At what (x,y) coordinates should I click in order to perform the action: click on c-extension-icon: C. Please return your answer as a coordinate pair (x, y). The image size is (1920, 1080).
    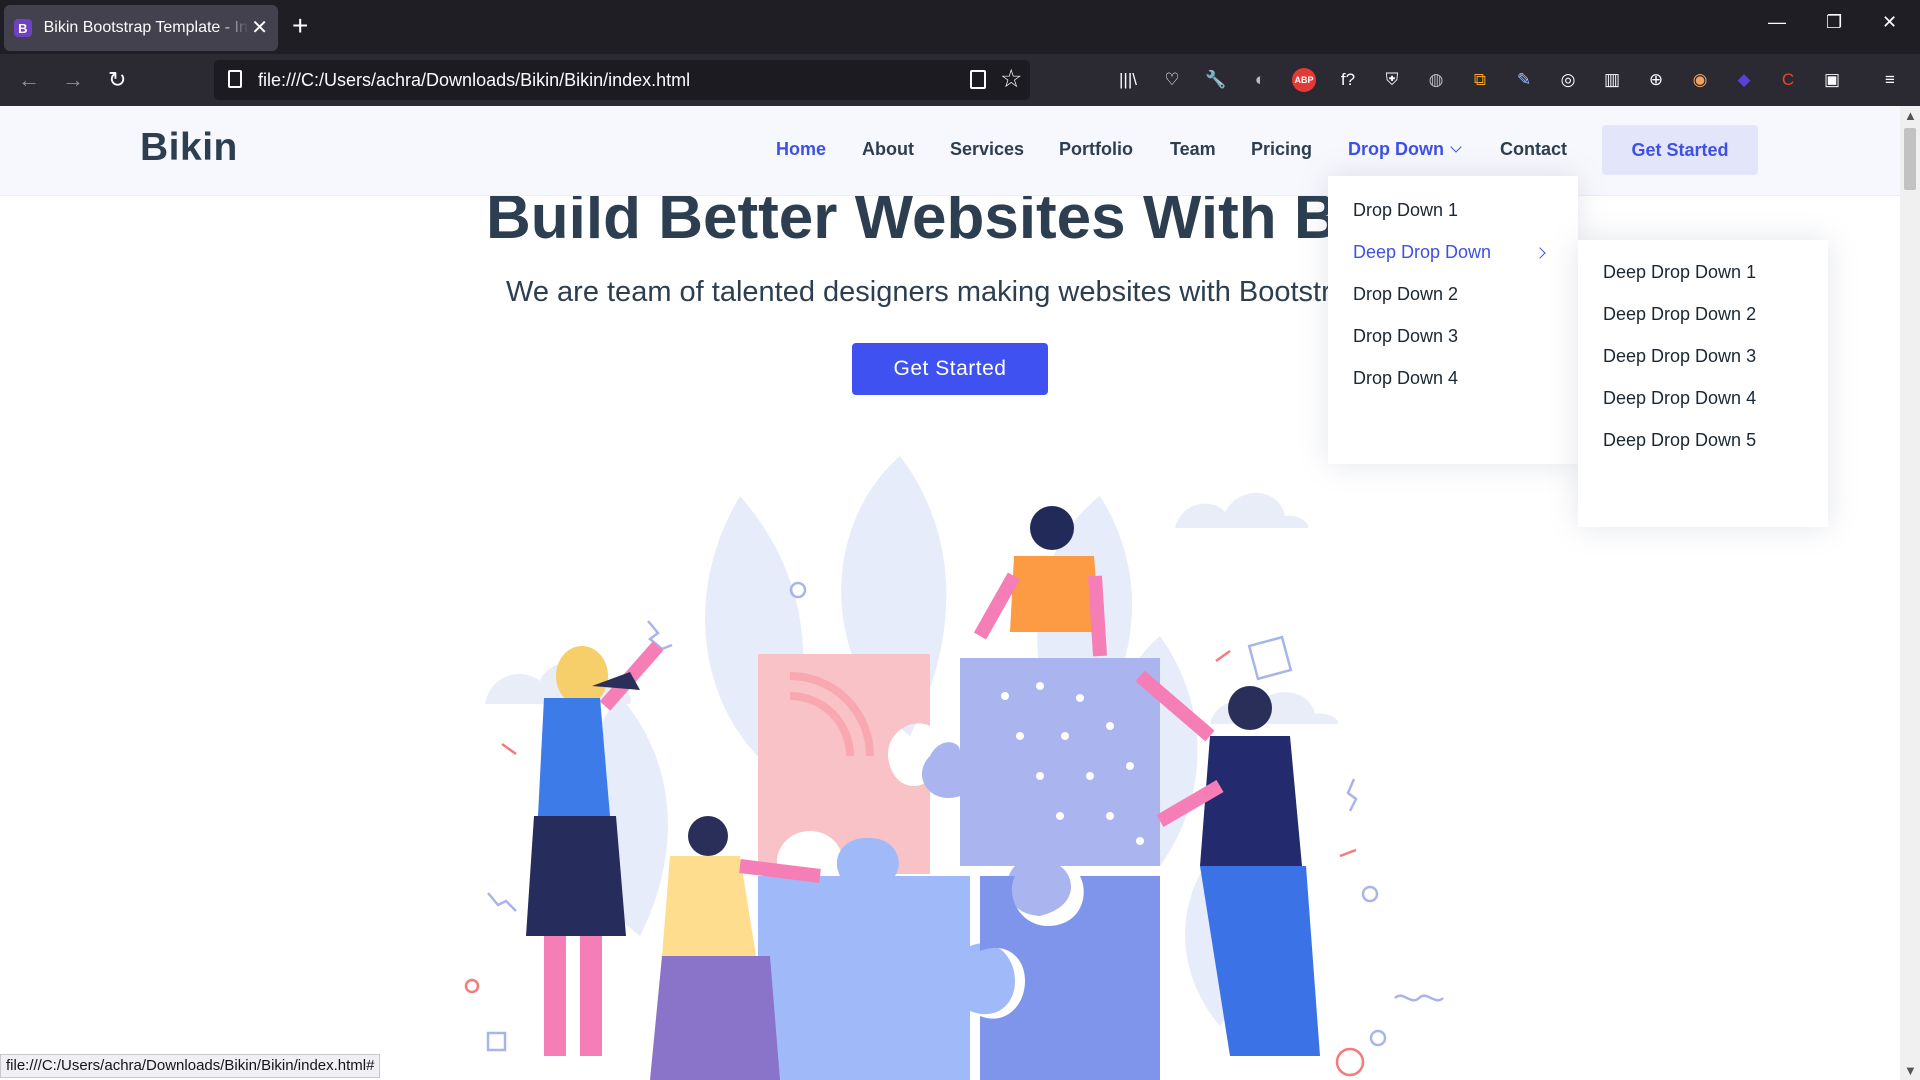
    Looking at the image, I should click on (1788, 80).